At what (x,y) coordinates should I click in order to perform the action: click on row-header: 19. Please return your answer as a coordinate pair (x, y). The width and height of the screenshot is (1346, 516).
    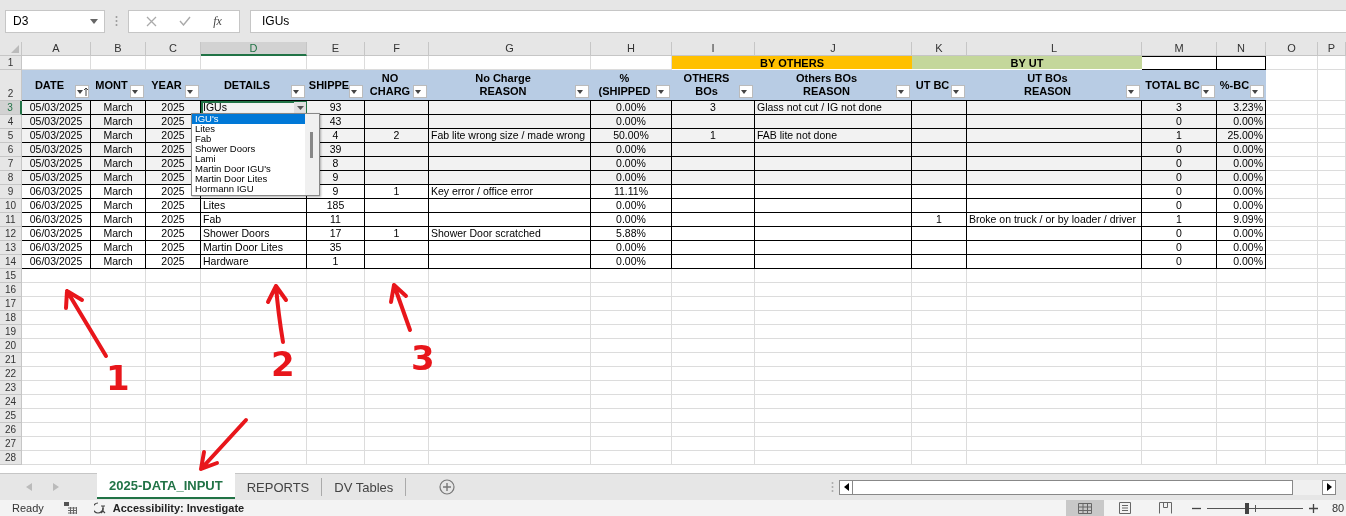
    Looking at the image, I should click on (11, 332).